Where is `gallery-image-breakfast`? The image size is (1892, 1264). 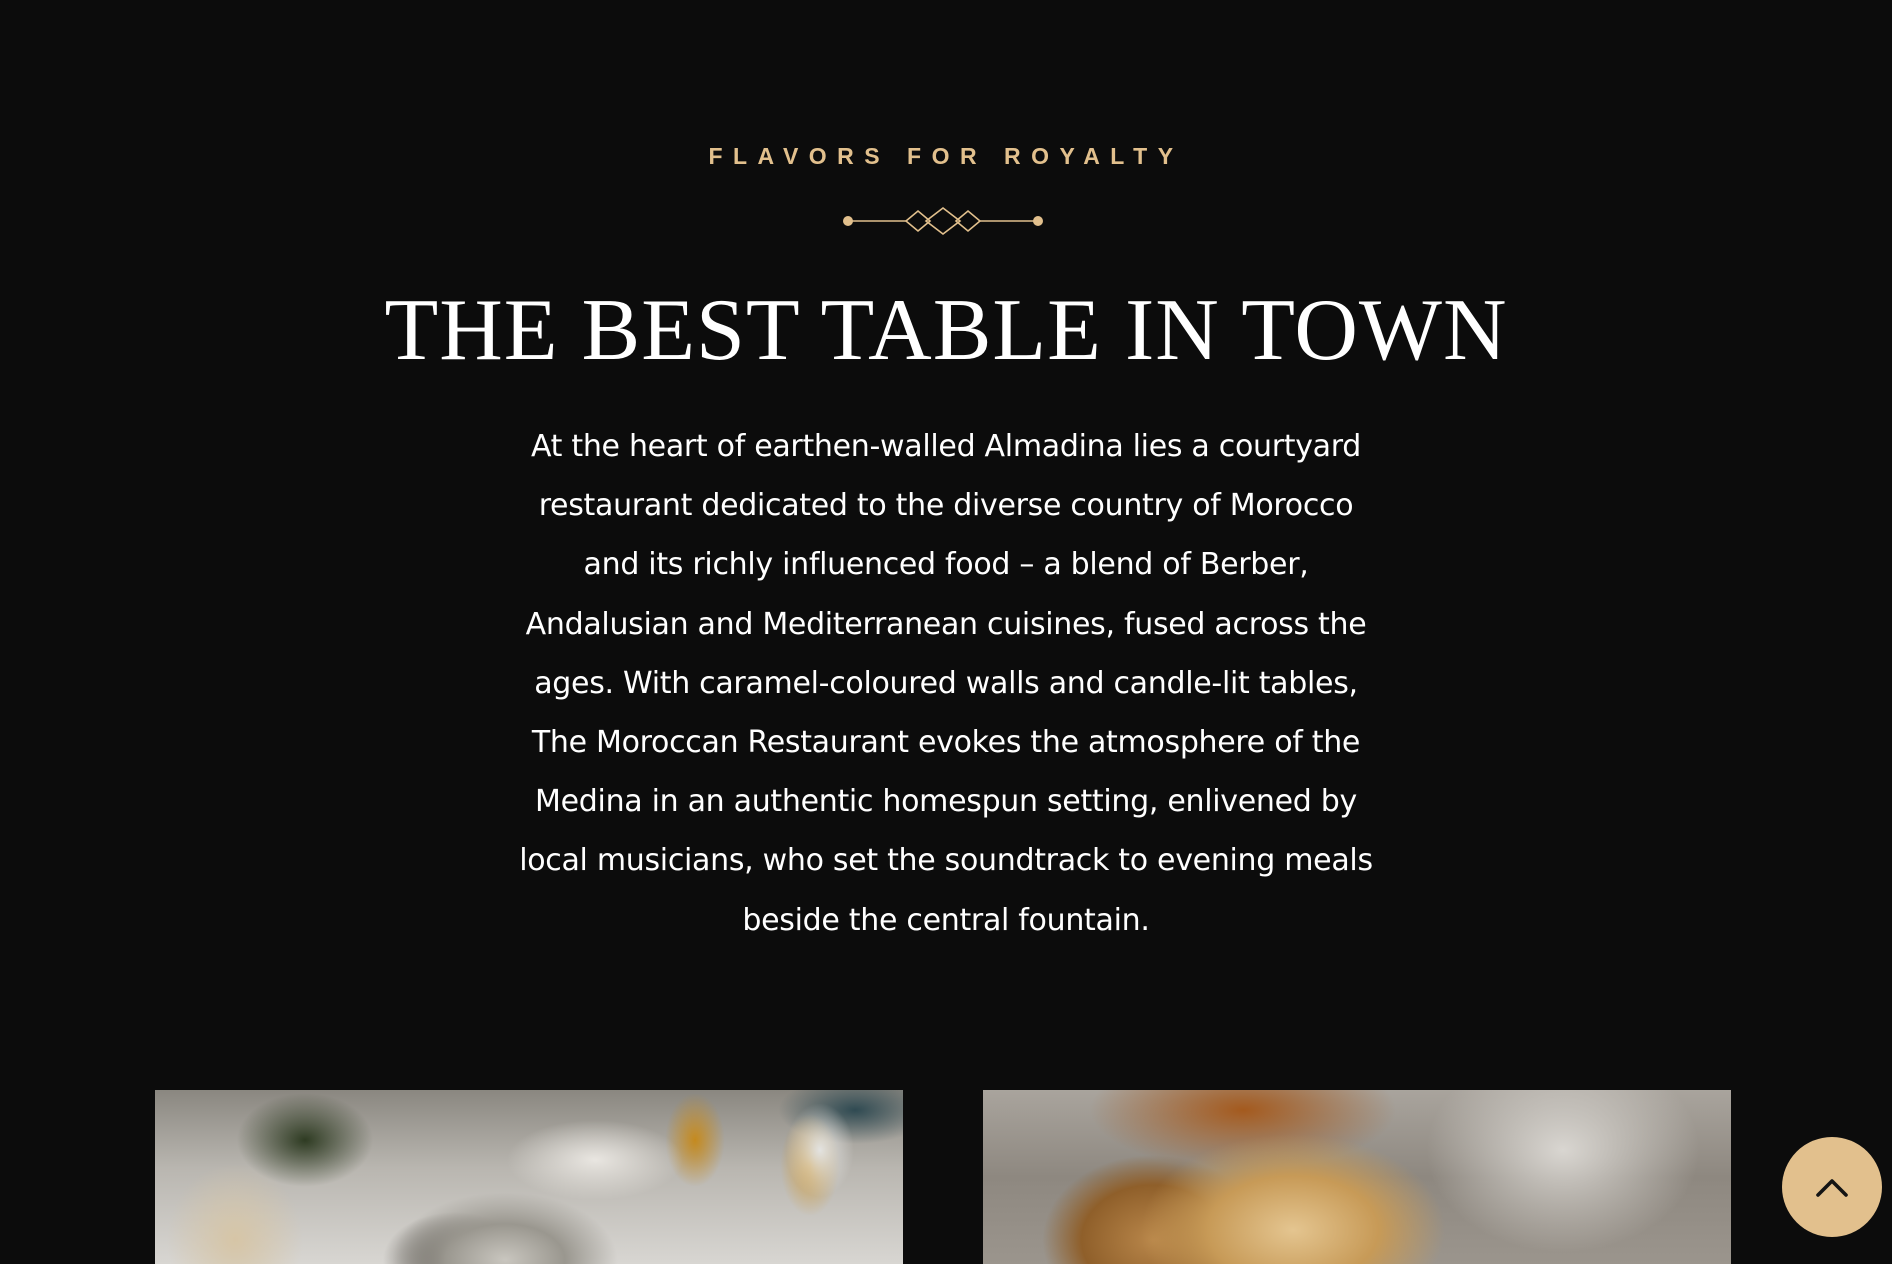 gallery-image-breakfast is located at coordinates (529, 1177).